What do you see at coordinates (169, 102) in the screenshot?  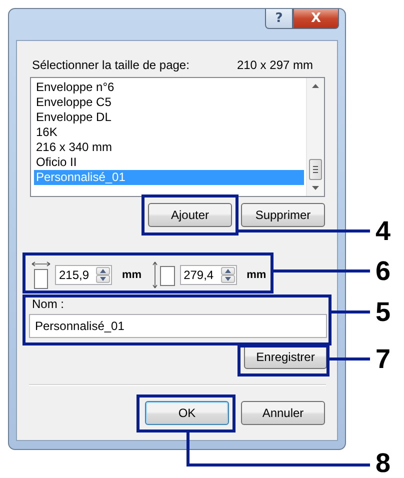 I see `list-item: Enveloppe C5` at bounding box center [169, 102].